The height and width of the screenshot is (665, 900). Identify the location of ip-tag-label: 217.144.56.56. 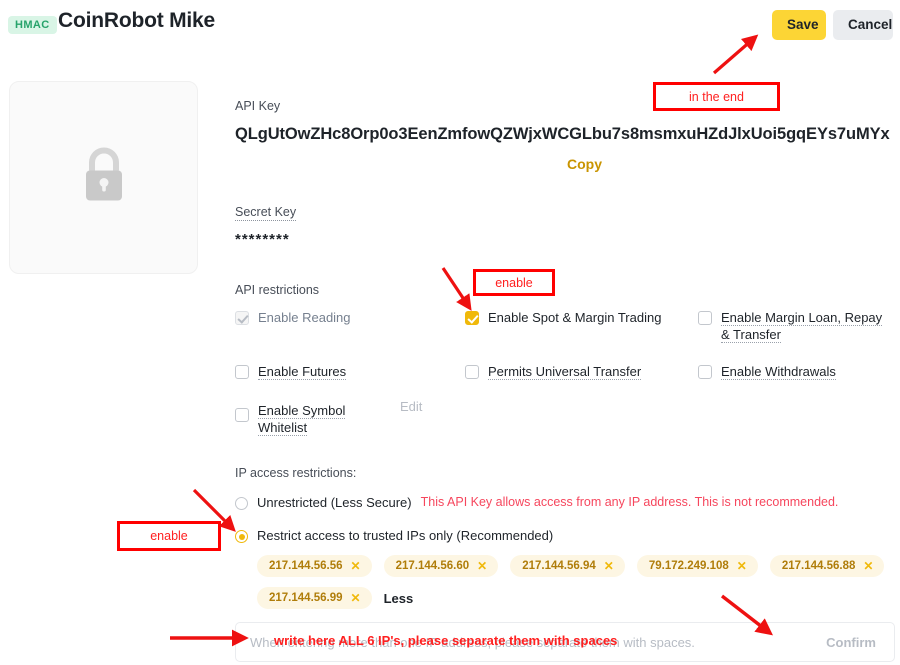
(306, 566).